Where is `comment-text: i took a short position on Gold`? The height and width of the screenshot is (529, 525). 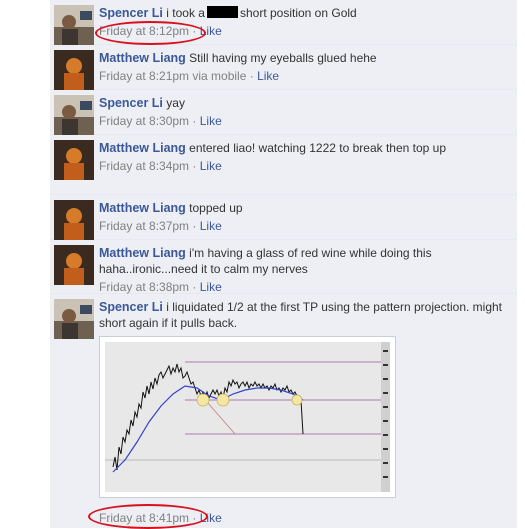
comment-text: i took a short position on Gold is located at coordinates (261, 13).